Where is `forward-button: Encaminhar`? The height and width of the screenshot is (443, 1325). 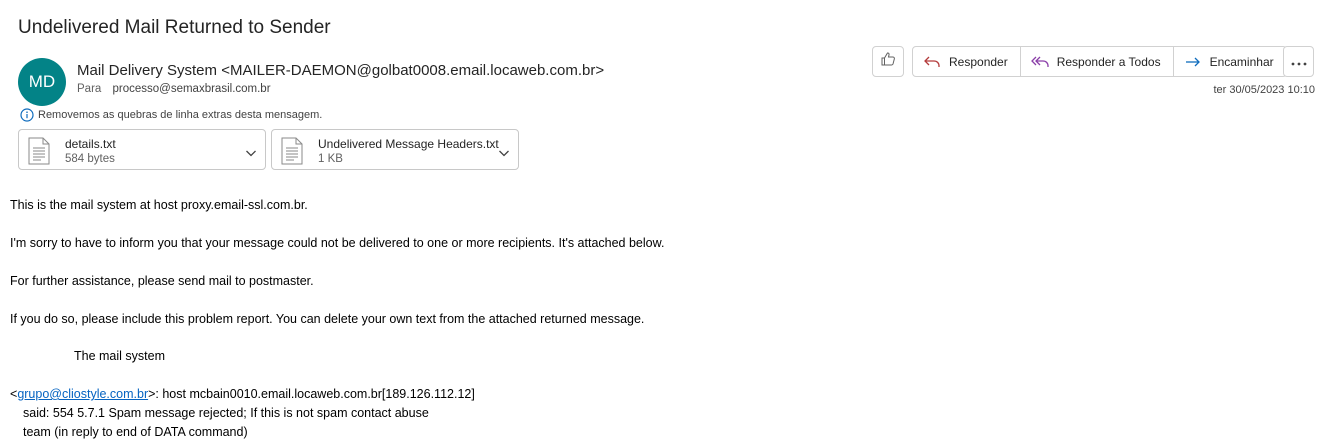 forward-button: Encaminhar is located at coordinates (1229, 61).